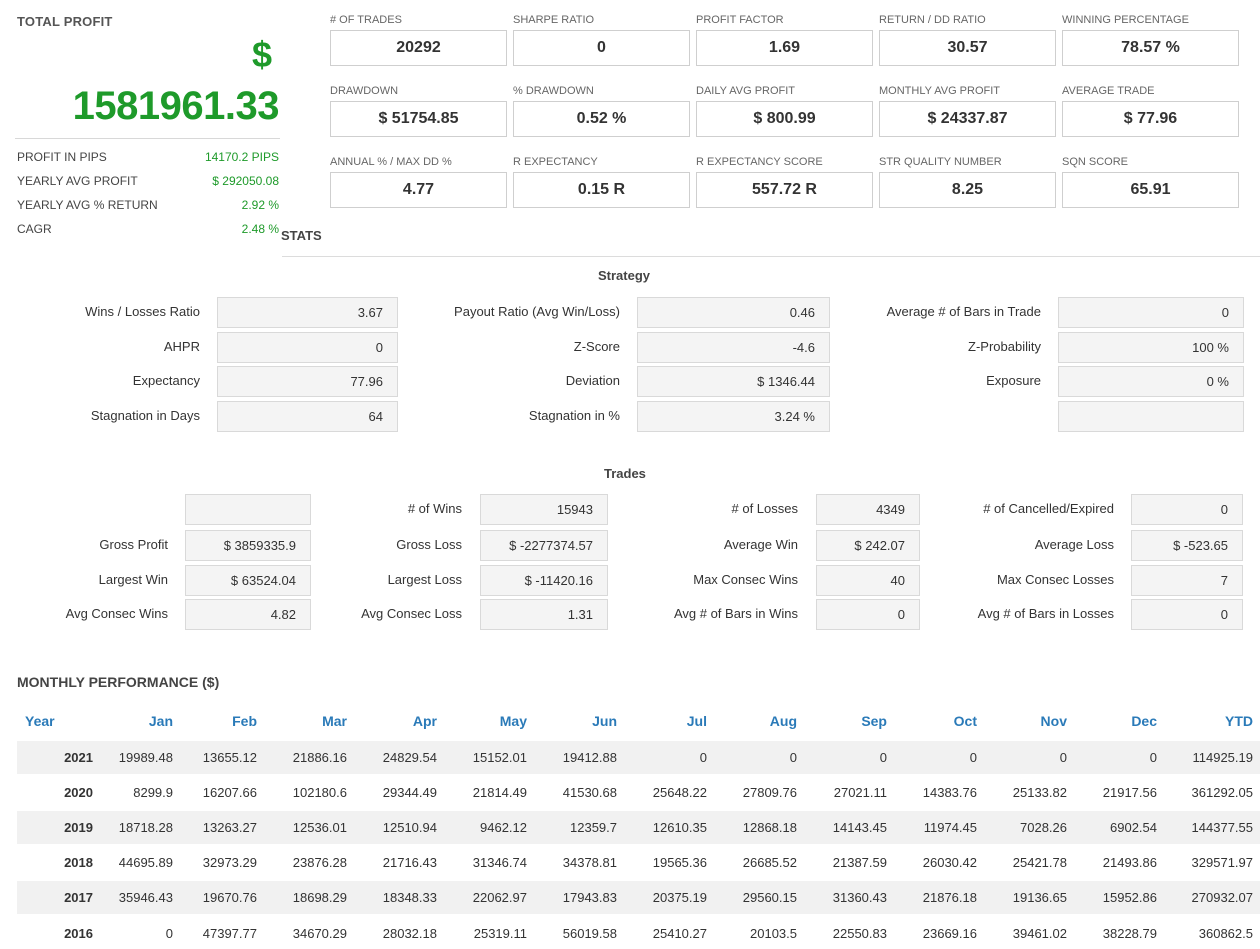 The height and width of the screenshot is (949, 1260). Describe the element at coordinates (868, 545) in the screenshot. I see `stat-value: $ 242.07` at that location.